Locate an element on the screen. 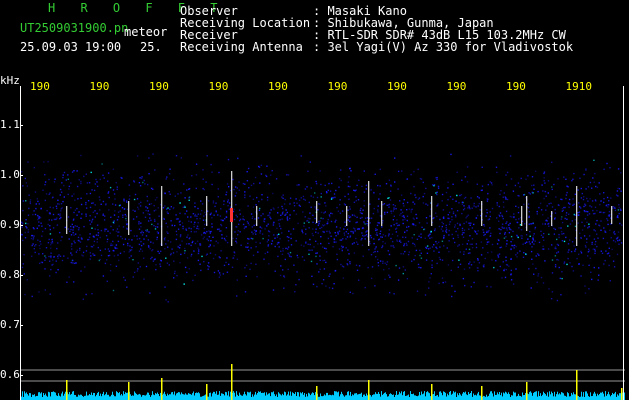 The width and height of the screenshot is (629, 400). antenna-value: : 3el Yagi(V) Az 330 for Vladivostok is located at coordinates (443, 47).